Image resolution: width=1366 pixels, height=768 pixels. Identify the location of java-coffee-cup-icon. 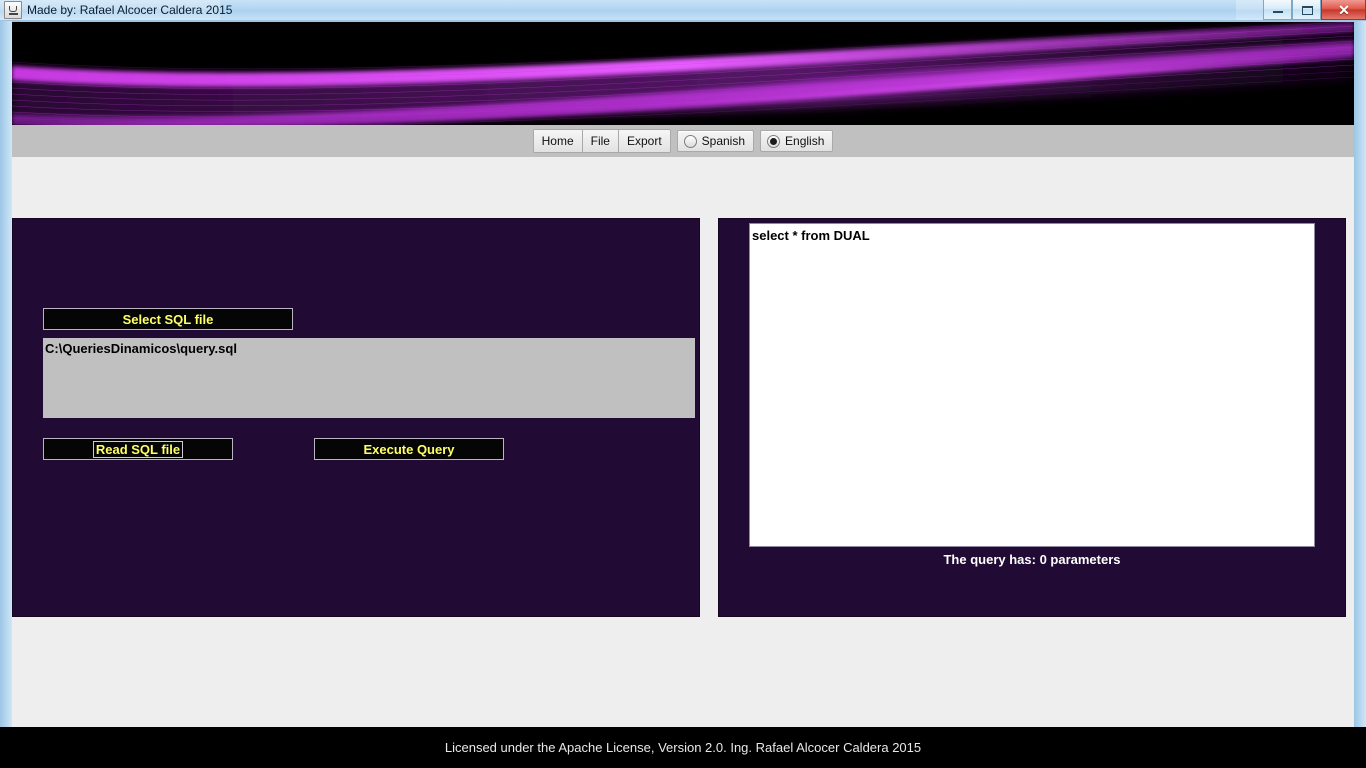
(13, 10).